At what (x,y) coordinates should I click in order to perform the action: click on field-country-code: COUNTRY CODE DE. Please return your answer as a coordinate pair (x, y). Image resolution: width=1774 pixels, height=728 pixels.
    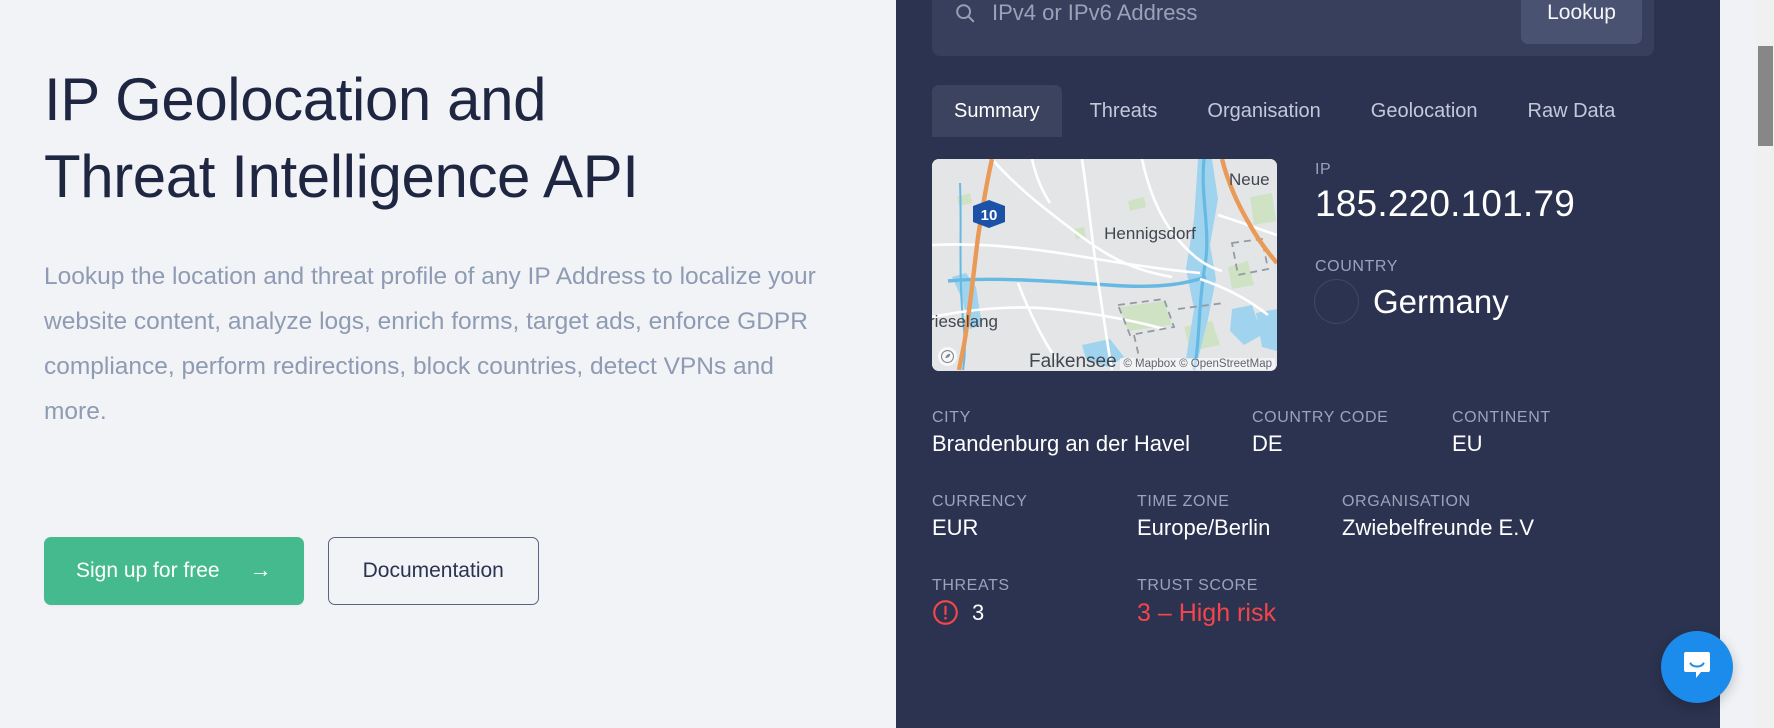
    Looking at the image, I should click on (1352, 433).